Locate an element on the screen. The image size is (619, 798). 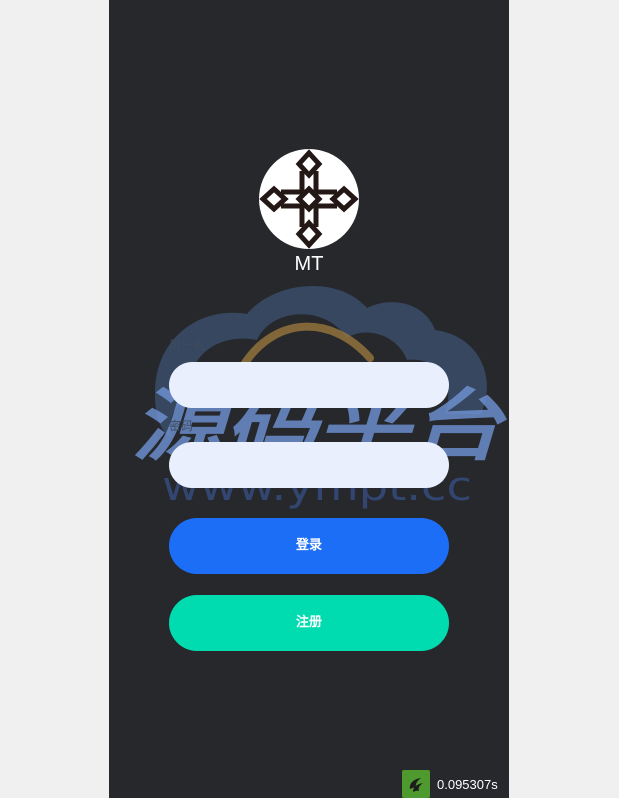
brand-logo is located at coordinates (309, 199).